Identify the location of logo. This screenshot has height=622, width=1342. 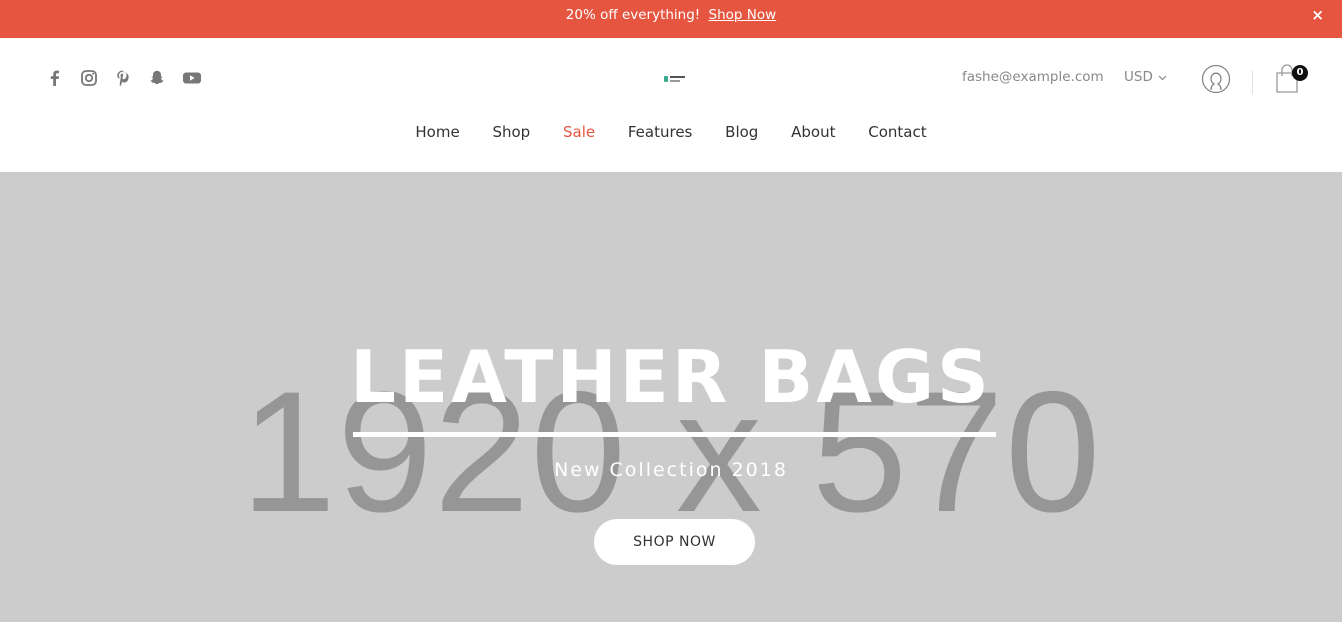
(675, 79).